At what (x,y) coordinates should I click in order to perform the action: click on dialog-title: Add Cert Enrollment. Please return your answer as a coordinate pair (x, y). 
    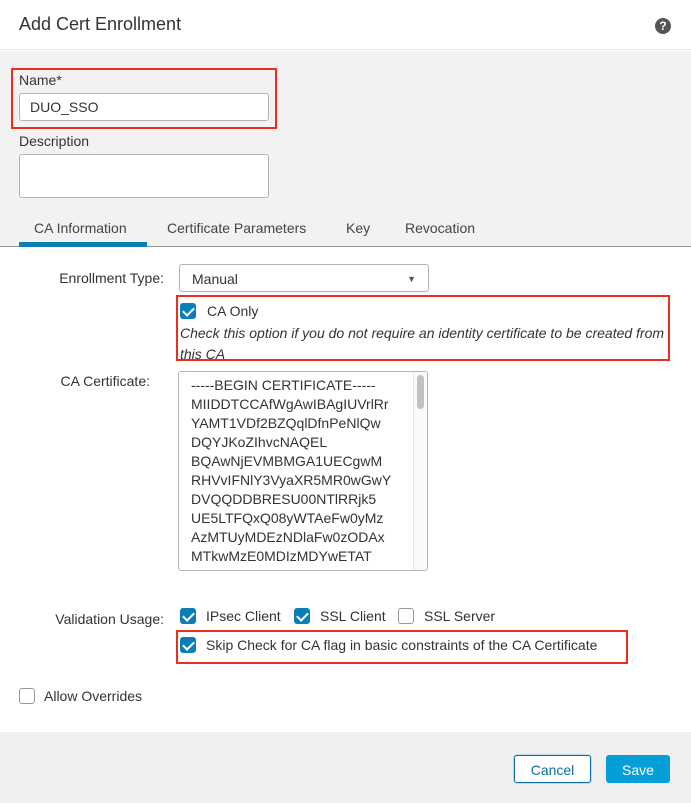
    Looking at the image, I should click on (100, 24).